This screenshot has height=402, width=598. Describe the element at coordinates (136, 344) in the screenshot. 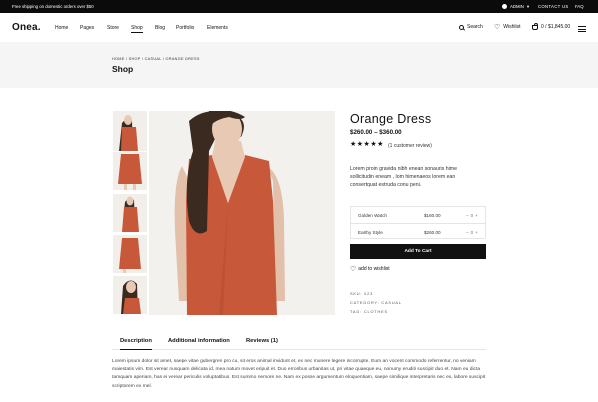

I see `tab-description: Description` at that location.